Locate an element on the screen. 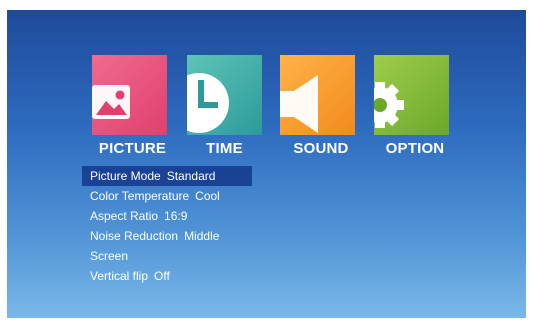 This screenshot has height=324, width=533. tab-sound-label: SOUND is located at coordinates (321, 148).